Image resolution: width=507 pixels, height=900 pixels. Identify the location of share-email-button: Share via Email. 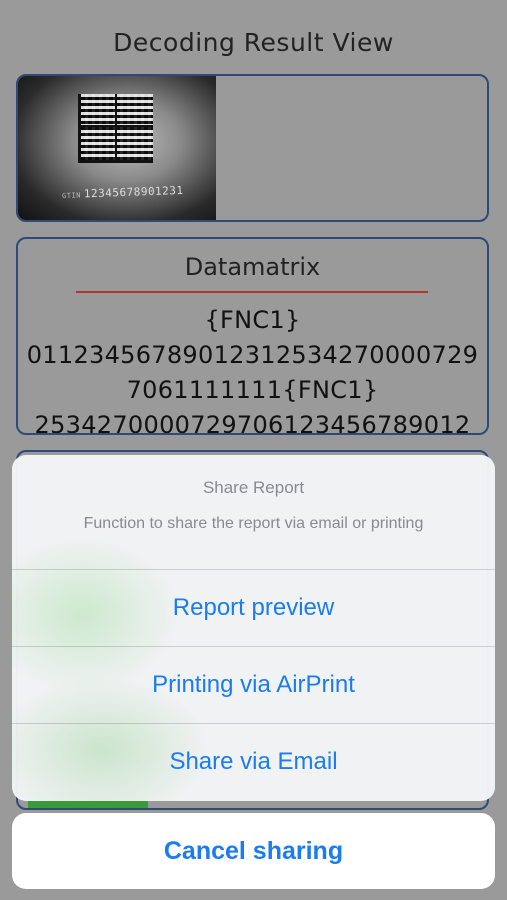
(253, 761).